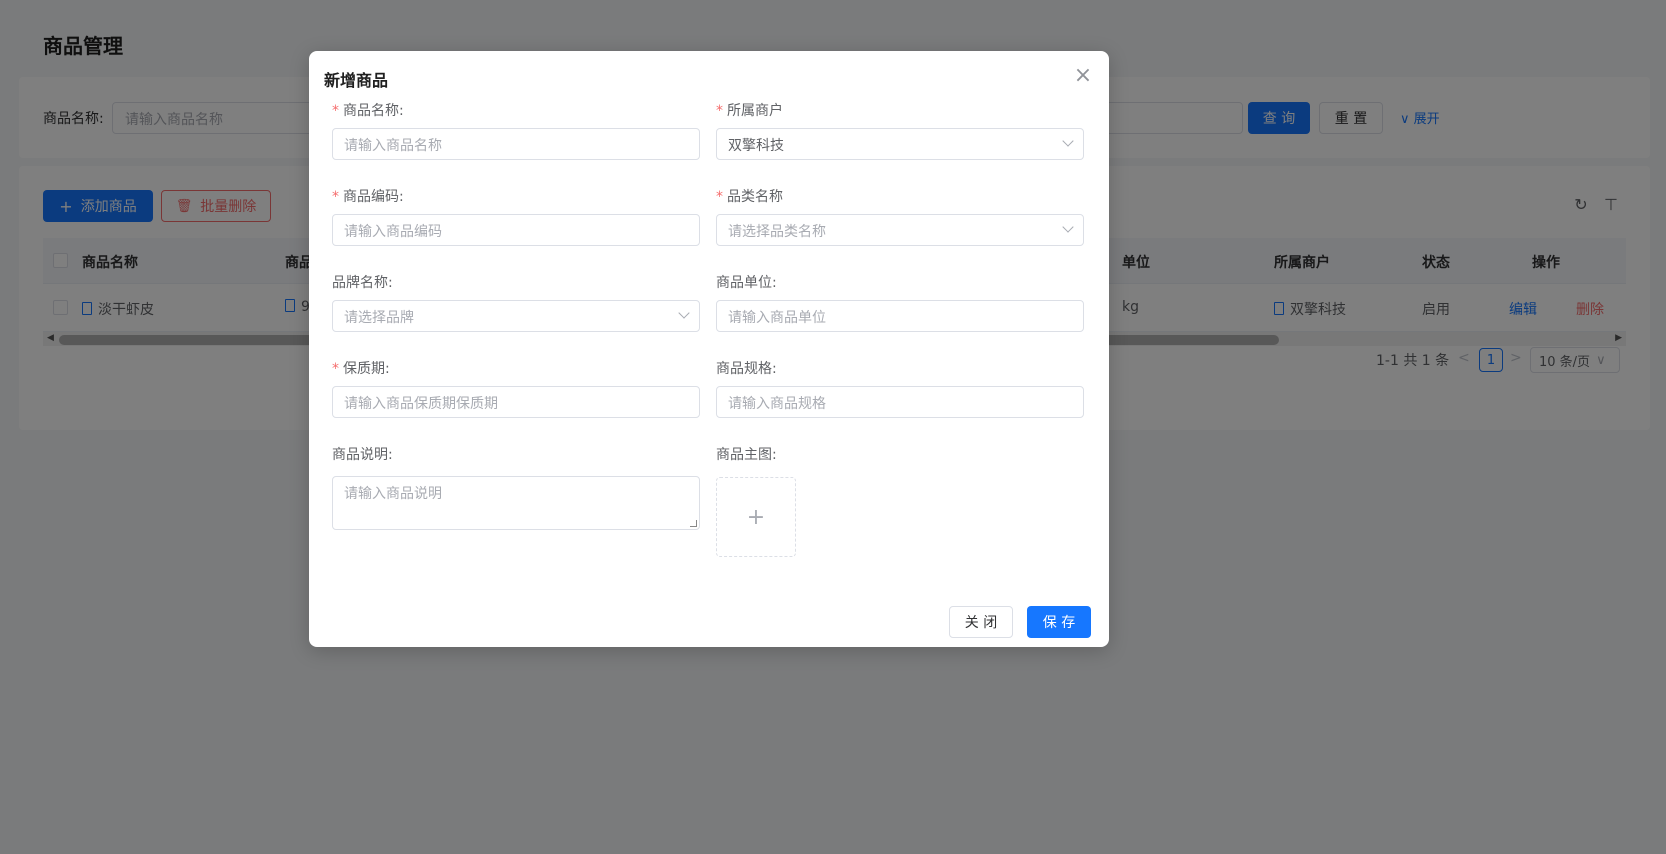  I want to click on label-brand: 品牌名称:, so click(362, 283).